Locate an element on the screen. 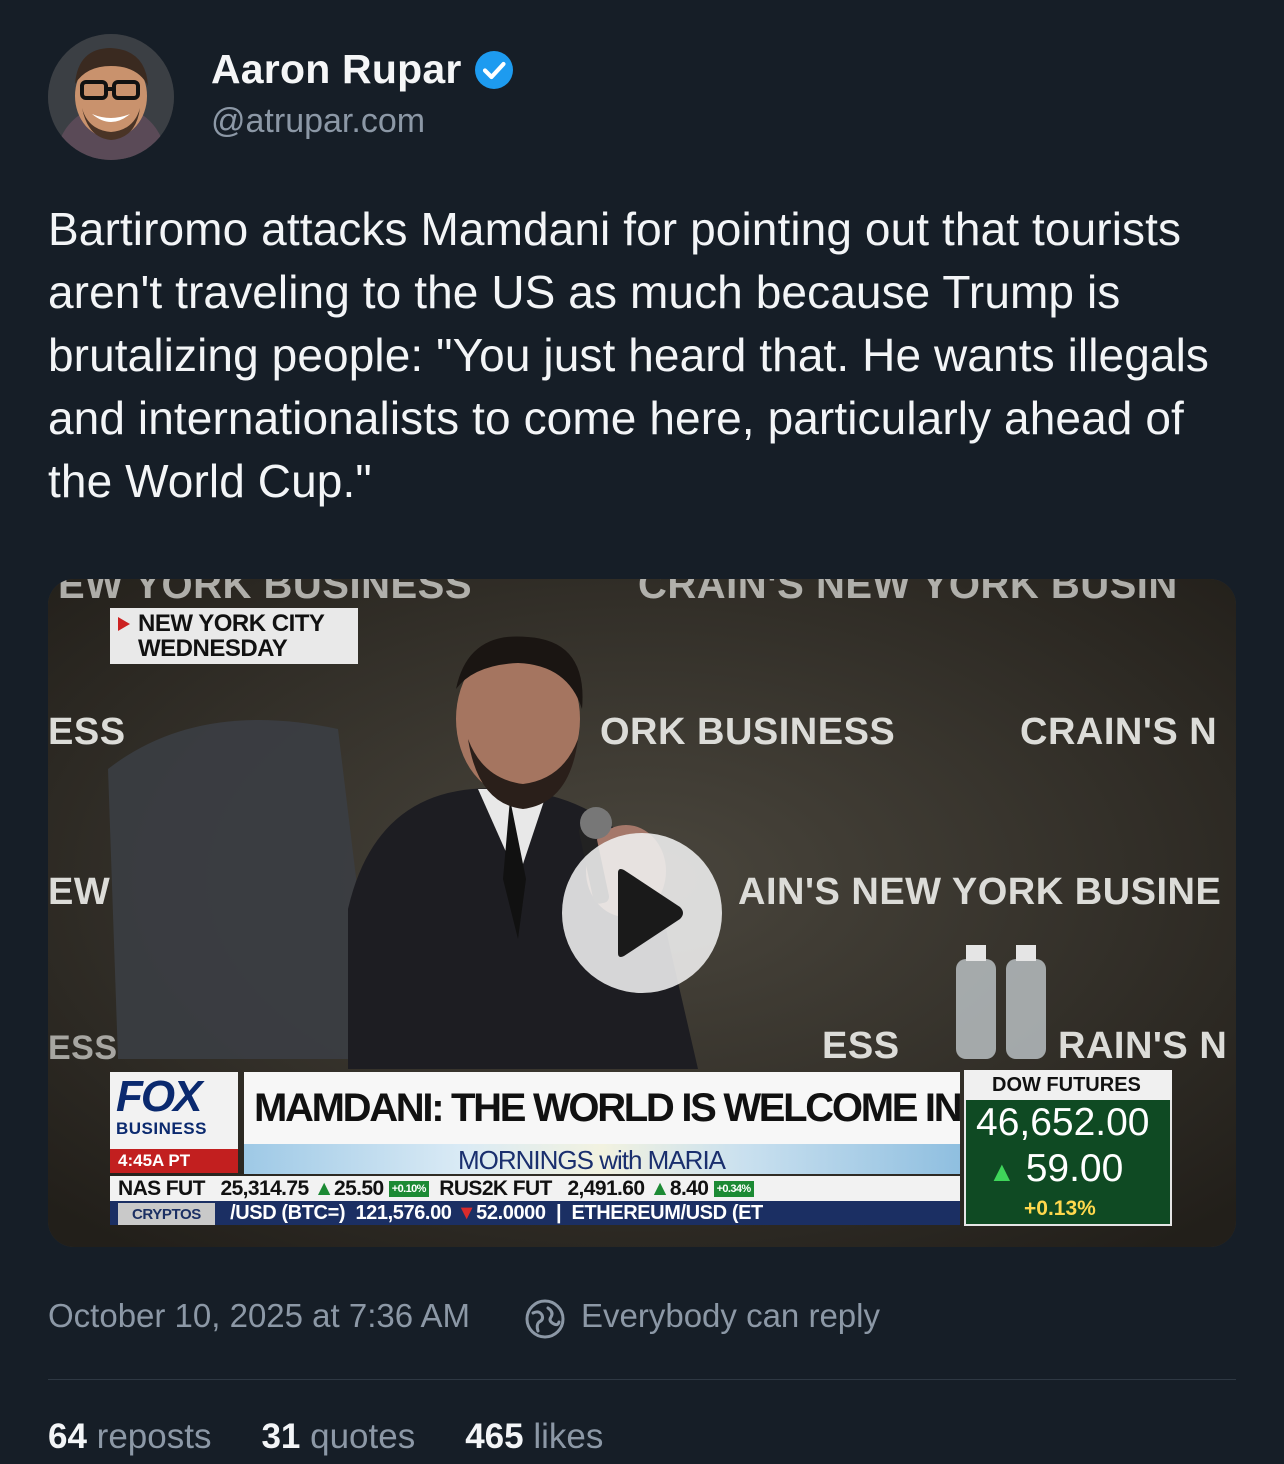 Image resolution: width=1284 pixels, height=1464 pixels. dow-futures-label: DOW FUTURES is located at coordinates (1068, 1085).